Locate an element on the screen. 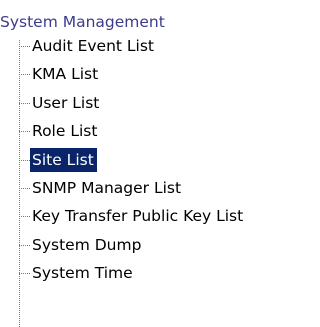 This screenshot has height=327, width=320. tree-item-label: SNMP Manager List is located at coordinates (107, 188).